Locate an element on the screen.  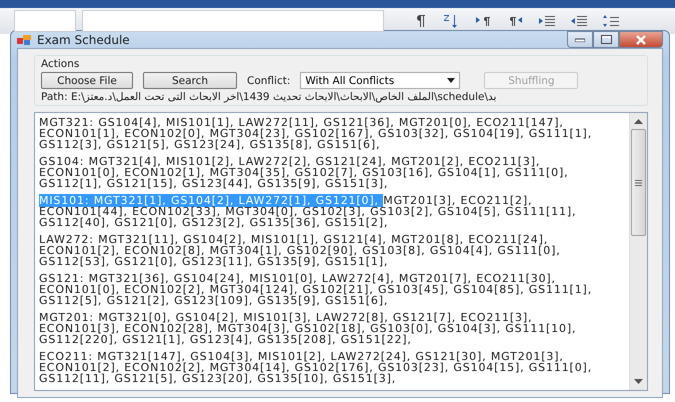
maximize-button is located at coordinates (606, 39).